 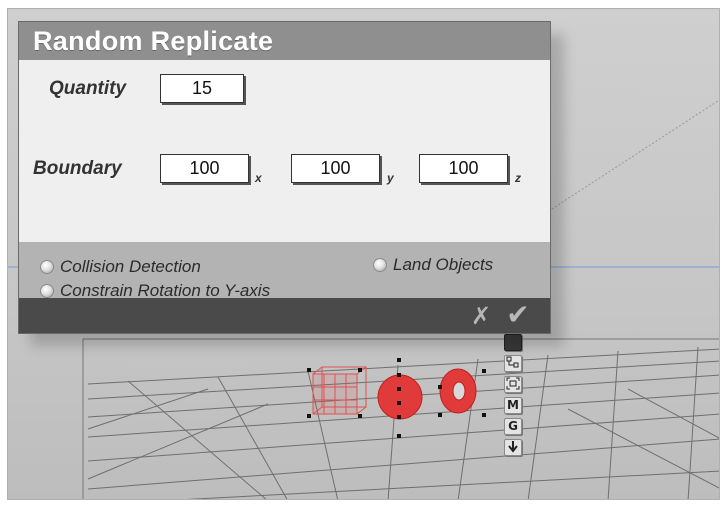 What do you see at coordinates (258, 178) in the screenshot?
I see `axis-x-label: x` at bounding box center [258, 178].